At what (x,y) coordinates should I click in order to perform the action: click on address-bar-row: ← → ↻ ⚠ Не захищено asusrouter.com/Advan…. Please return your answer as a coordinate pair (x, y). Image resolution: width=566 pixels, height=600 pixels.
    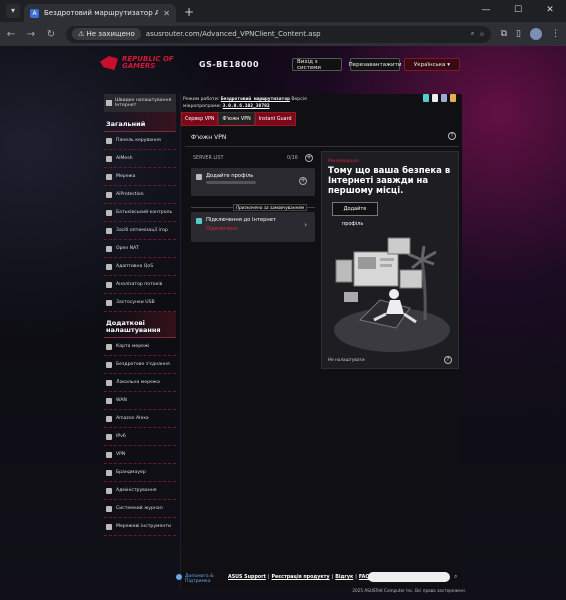
    Looking at the image, I should click on (283, 34).